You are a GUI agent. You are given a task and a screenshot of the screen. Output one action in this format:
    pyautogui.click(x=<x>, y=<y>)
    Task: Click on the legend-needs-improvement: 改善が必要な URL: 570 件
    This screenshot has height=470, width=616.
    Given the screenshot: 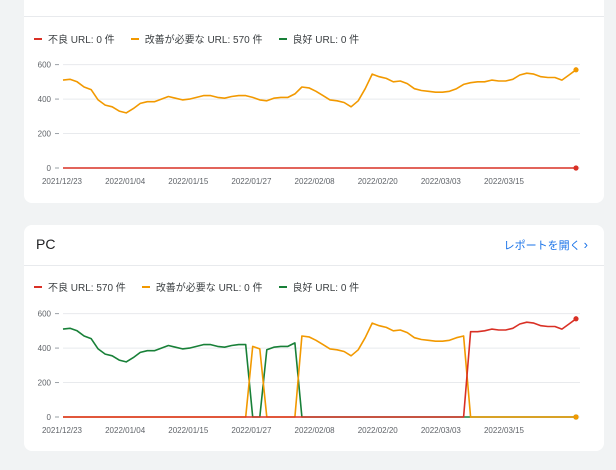 What is the action you would take?
    pyautogui.click(x=196, y=38)
    